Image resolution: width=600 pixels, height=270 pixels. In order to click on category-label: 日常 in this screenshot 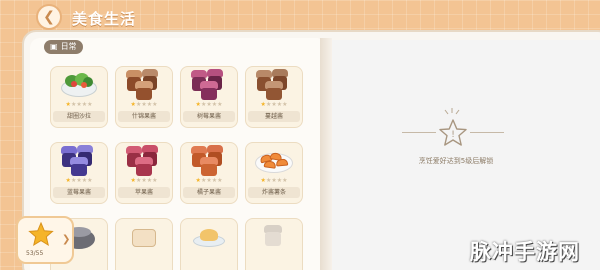, I will do `click(68, 46)`.